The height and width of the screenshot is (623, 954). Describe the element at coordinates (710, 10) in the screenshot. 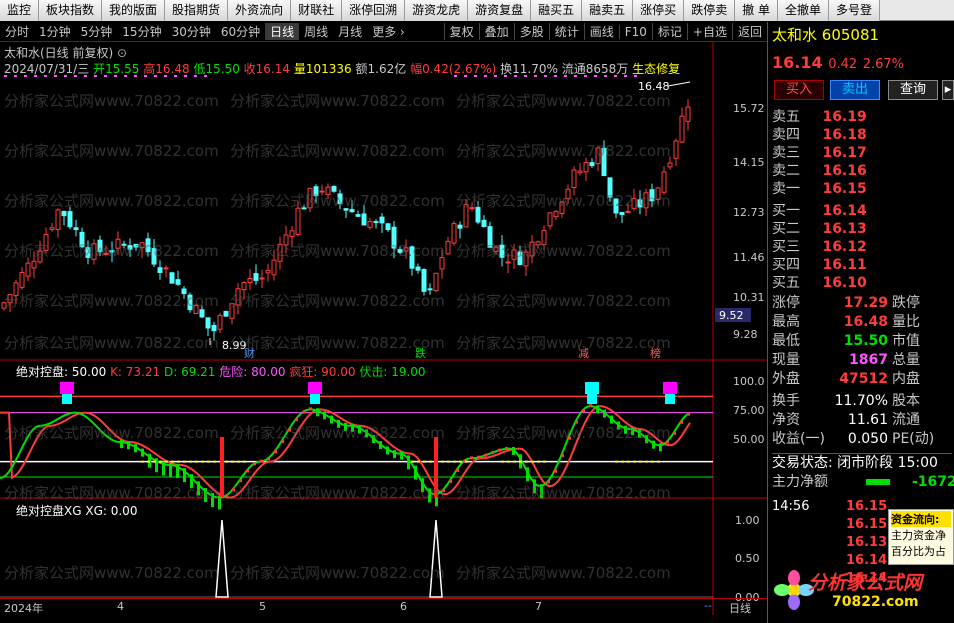

I see `toolbar-button-12: 跌停卖` at that location.